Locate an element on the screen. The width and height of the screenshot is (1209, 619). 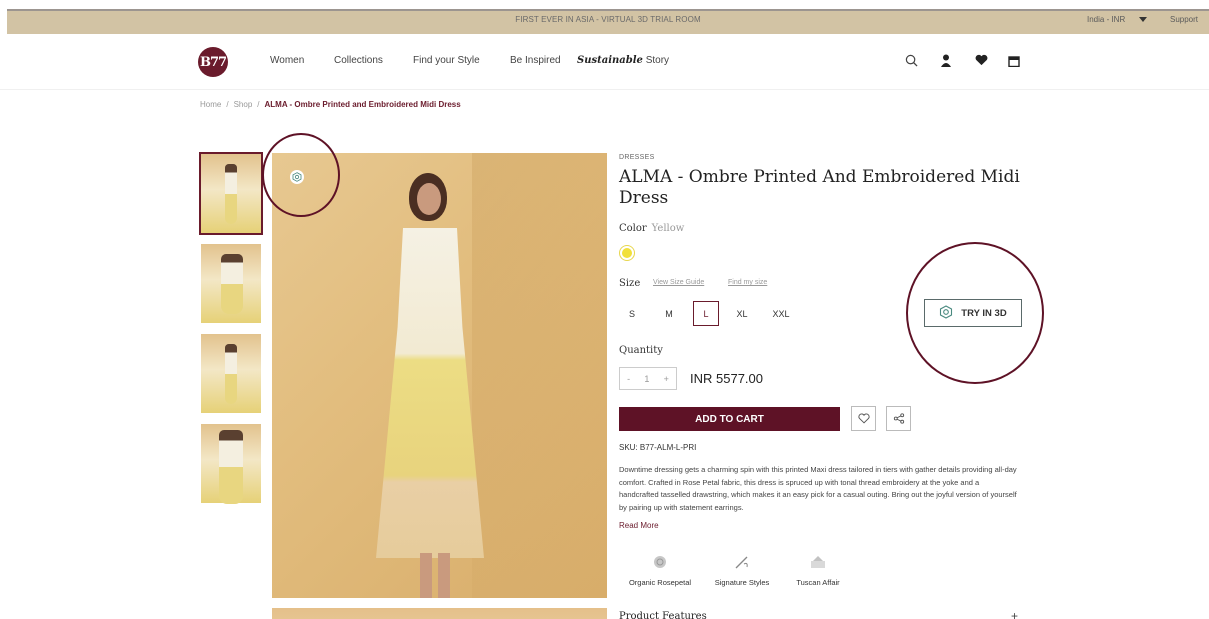
product-features-heading: Product Features is located at coordinates (663, 615).